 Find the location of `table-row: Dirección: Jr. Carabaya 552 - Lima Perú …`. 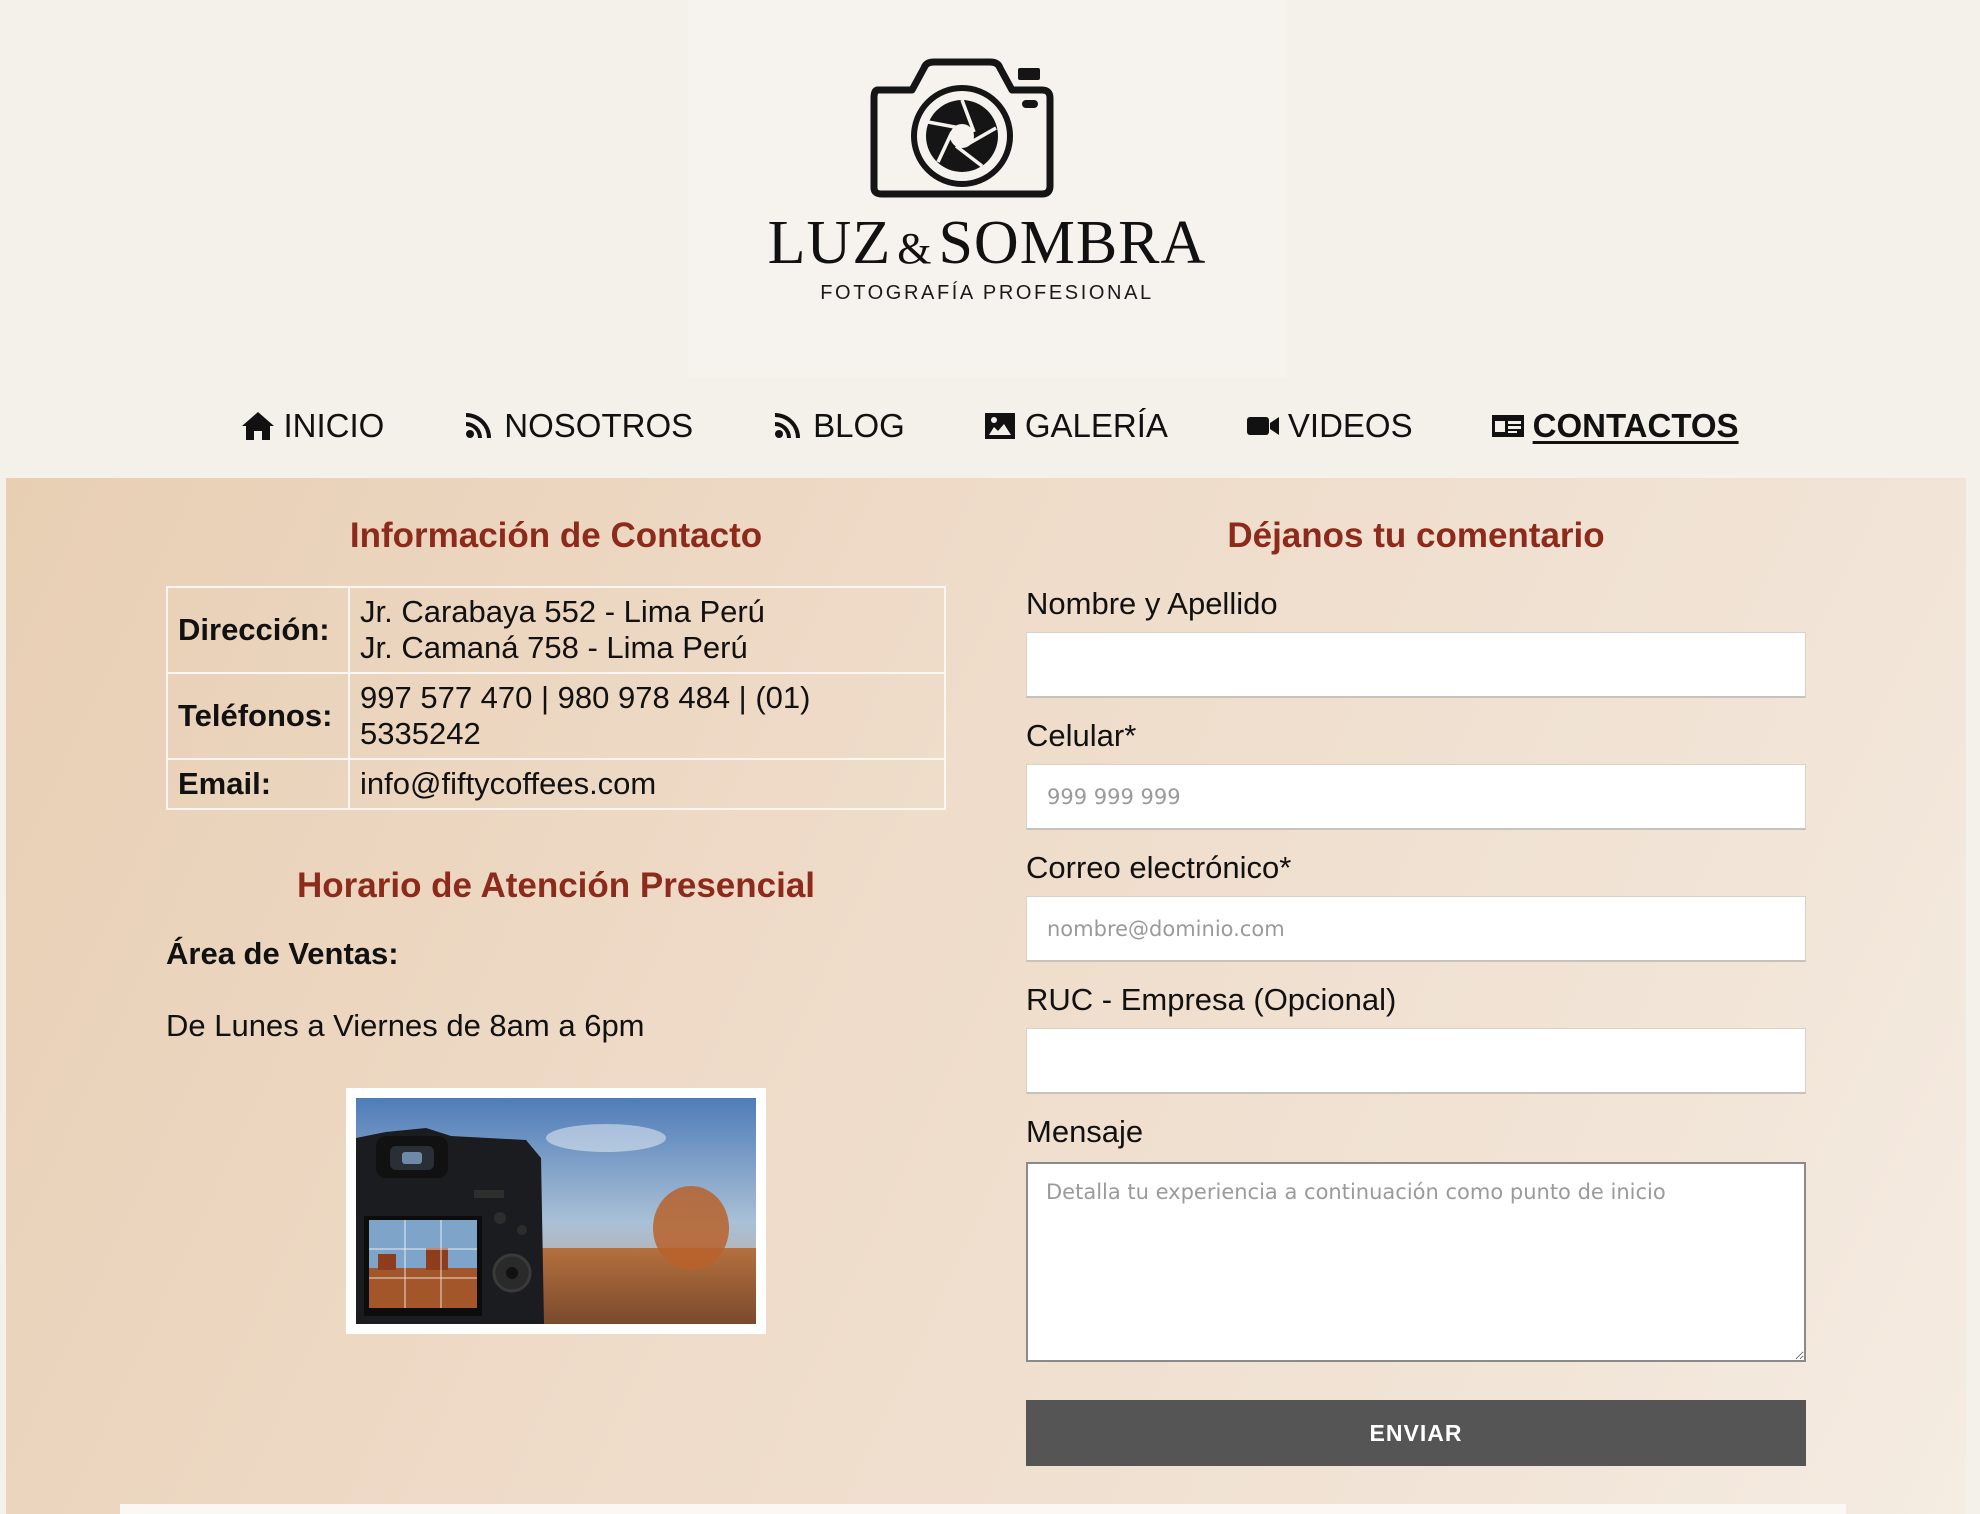

table-row: Dirección: Jr. Carabaya 552 - Lima Perú … is located at coordinates (556, 630).